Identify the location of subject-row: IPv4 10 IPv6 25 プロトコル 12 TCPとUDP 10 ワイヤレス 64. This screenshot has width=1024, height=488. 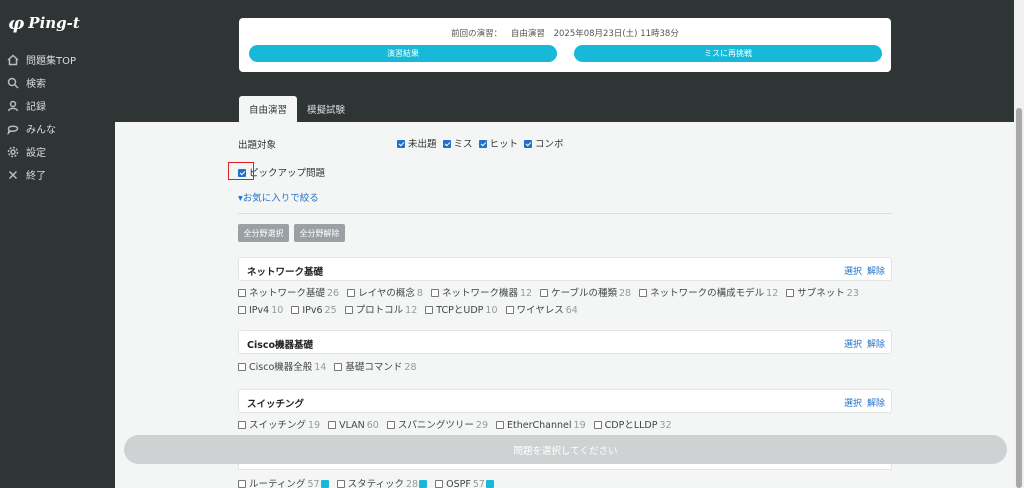
(410, 309).